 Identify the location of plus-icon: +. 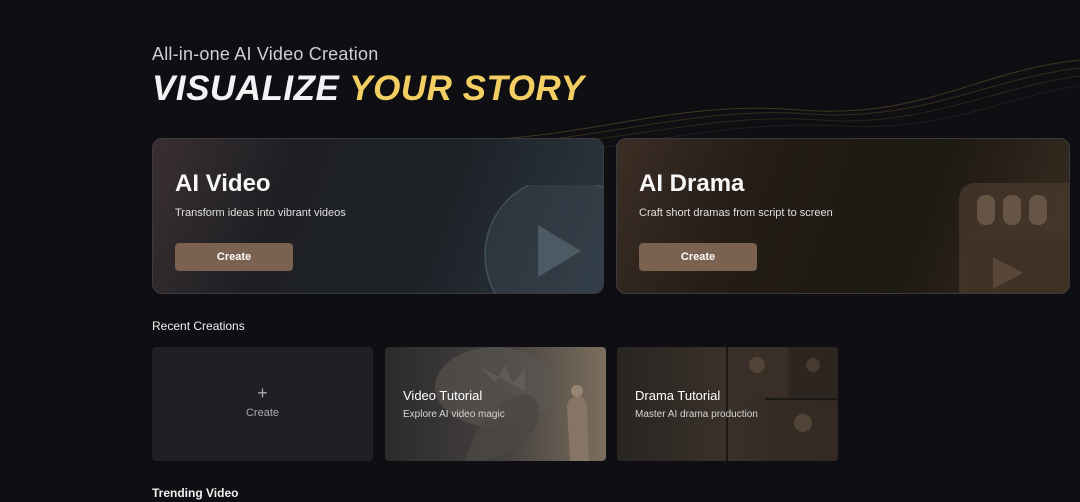
(262, 393).